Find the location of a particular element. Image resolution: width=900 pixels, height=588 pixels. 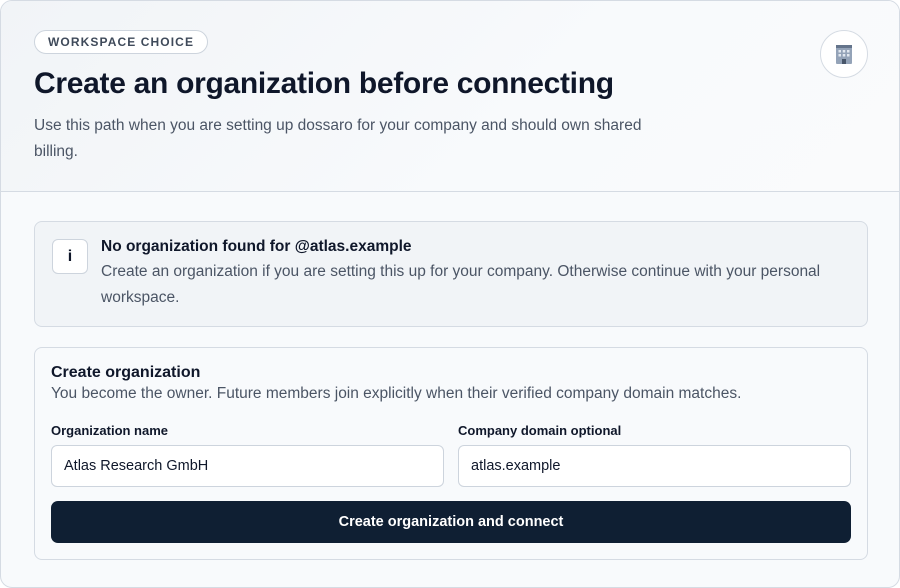

organization-name-input is located at coordinates (247, 466).